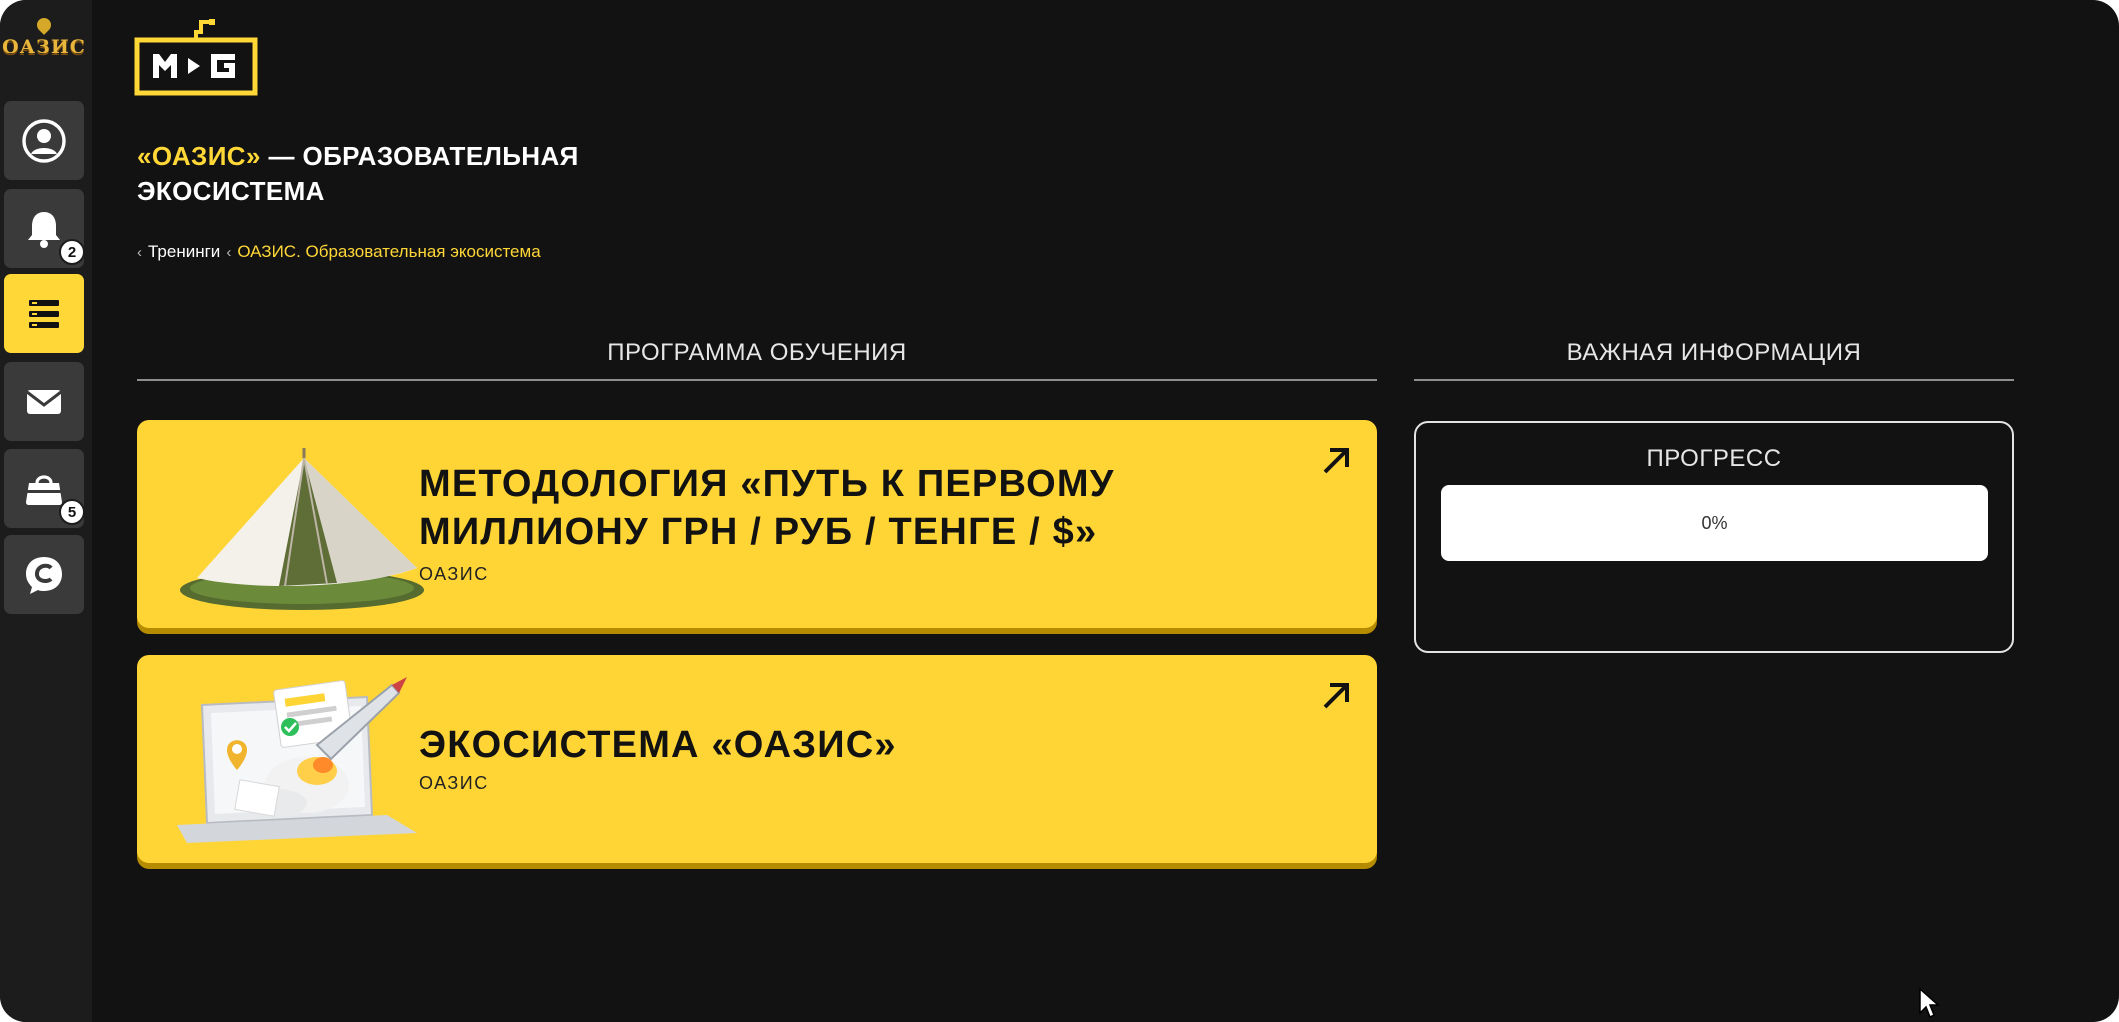 This screenshot has width=2119, height=1022. What do you see at coordinates (1714, 458) in the screenshot?
I see `progress-title: ПРОГРЕСС` at bounding box center [1714, 458].